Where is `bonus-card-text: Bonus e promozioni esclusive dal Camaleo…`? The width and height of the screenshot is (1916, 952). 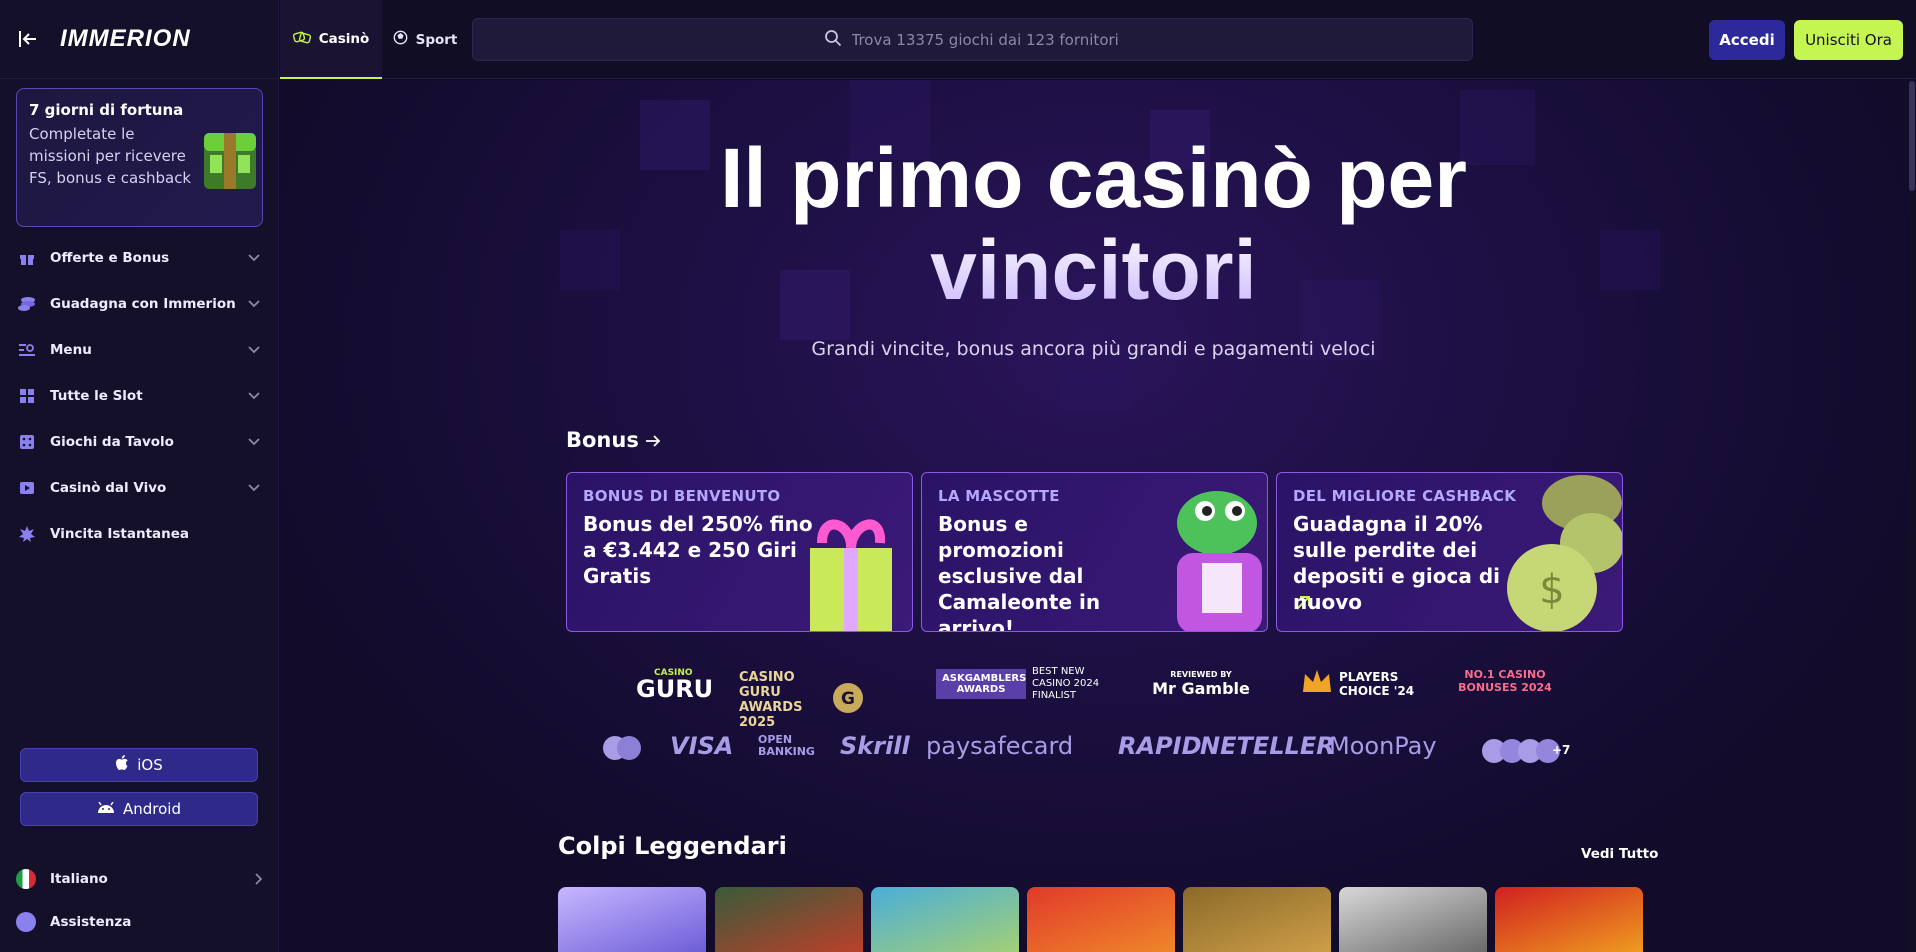
bonus-card-text: Bonus e promozioni esclusive dal Camaleo… is located at coordinates (1019, 572).